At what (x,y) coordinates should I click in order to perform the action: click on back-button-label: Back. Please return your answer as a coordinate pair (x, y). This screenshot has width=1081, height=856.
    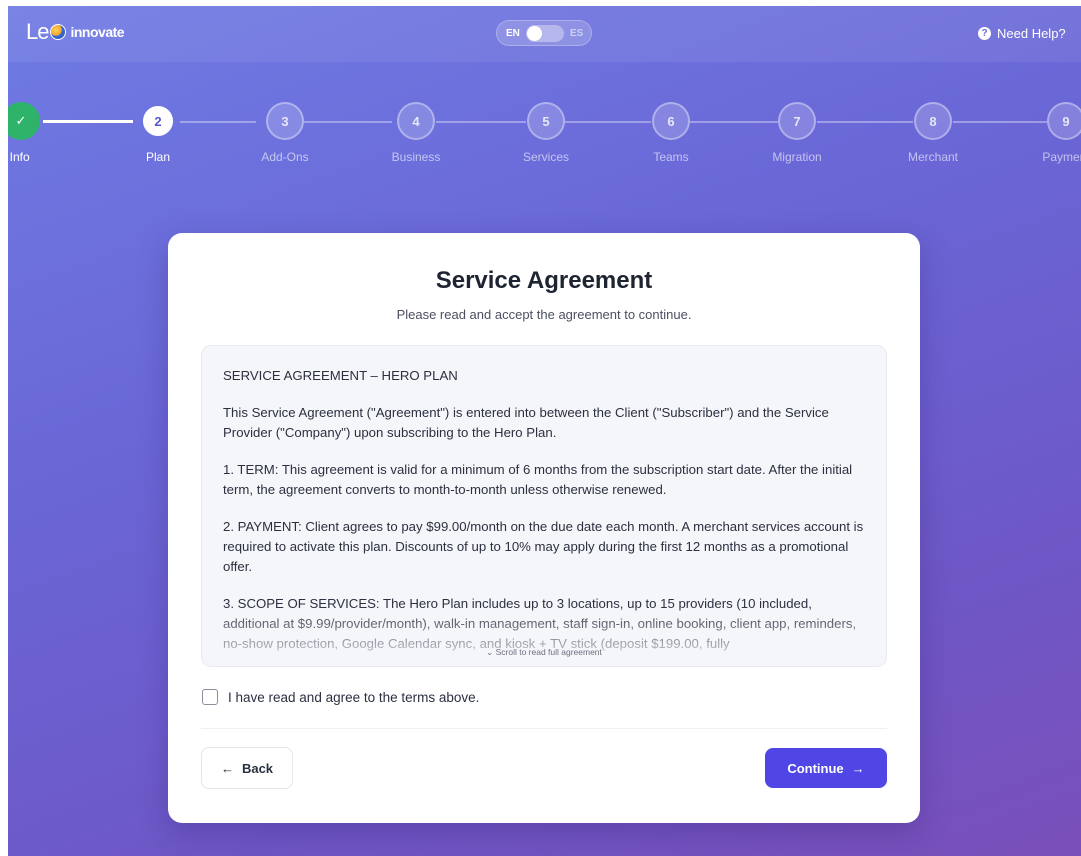
    Looking at the image, I should click on (257, 768).